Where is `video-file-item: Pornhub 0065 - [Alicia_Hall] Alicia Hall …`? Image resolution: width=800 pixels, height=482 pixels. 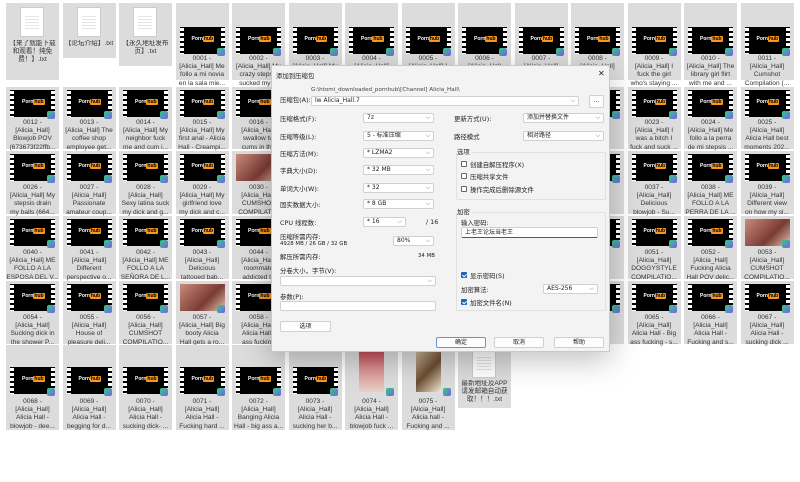 video-file-item: Pornhub 0065 - [Alicia_Hall] Alicia Hall … is located at coordinates (654, 313).